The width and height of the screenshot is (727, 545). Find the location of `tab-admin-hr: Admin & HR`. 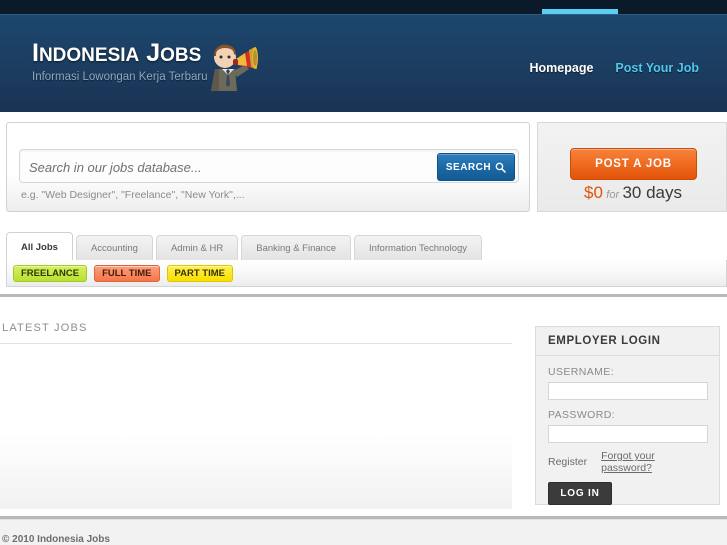

tab-admin-hr: Admin & HR is located at coordinates (197, 248).